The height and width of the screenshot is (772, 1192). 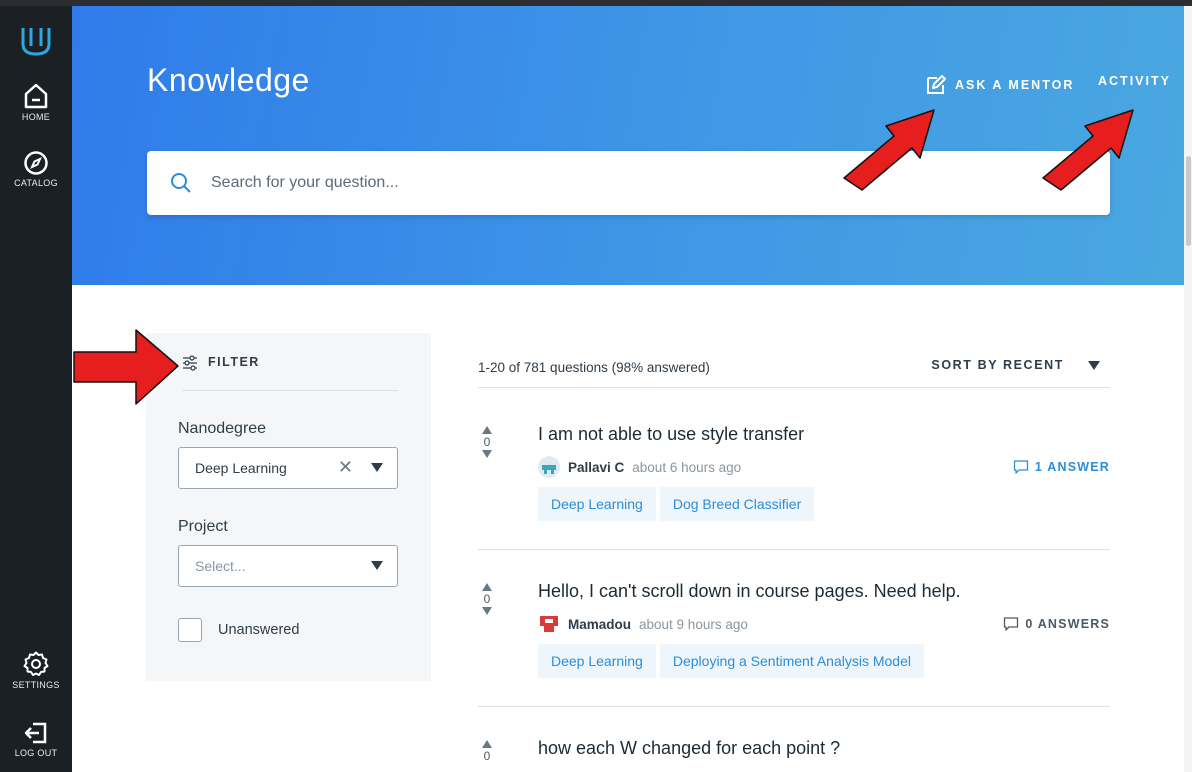 What do you see at coordinates (259, 630) in the screenshot?
I see `unanswered-label: Unanswered` at bounding box center [259, 630].